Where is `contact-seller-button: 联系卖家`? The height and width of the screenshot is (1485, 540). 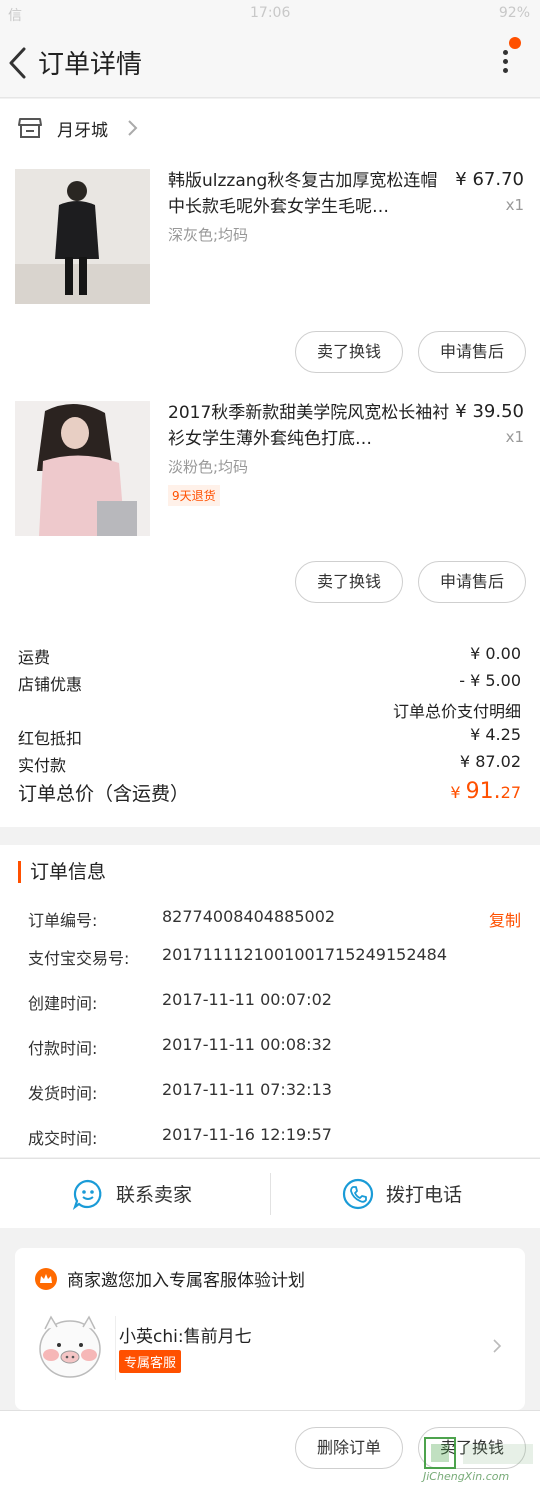 contact-seller-button: 联系卖家 is located at coordinates (135, 1194).